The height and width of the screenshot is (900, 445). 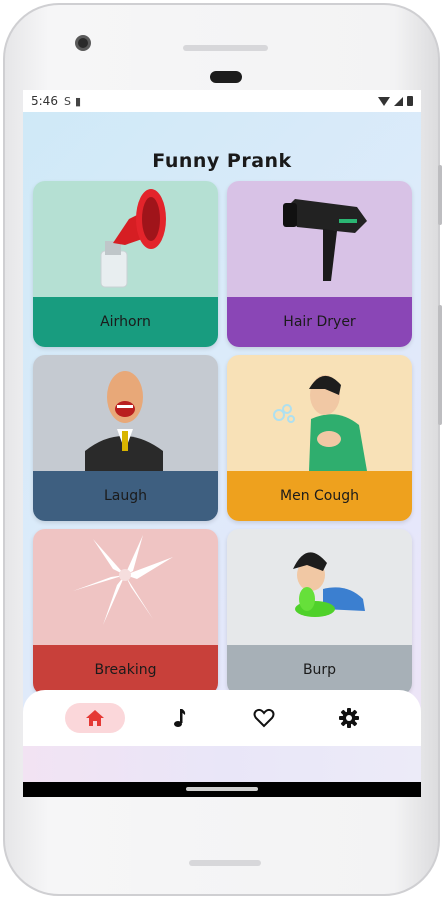 What do you see at coordinates (225, 863) in the screenshot?
I see `bottom-speaker` at bounding box center [225, 863].